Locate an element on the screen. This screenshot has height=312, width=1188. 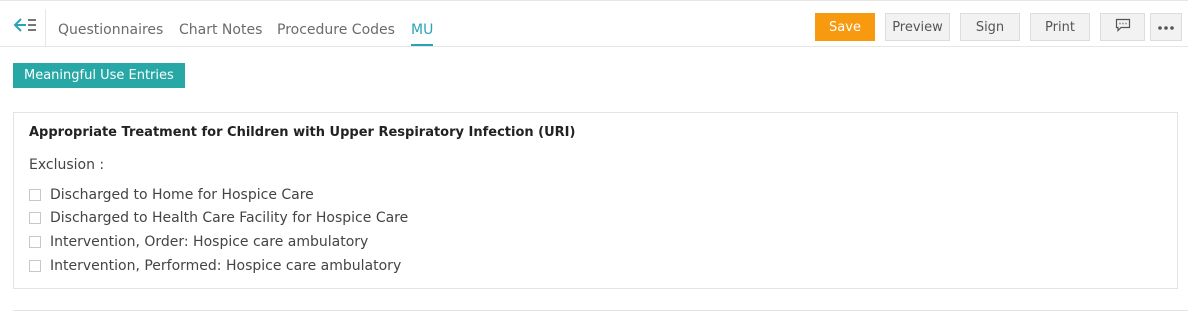
sign-button: Sign is located at coordinates (990, 27).